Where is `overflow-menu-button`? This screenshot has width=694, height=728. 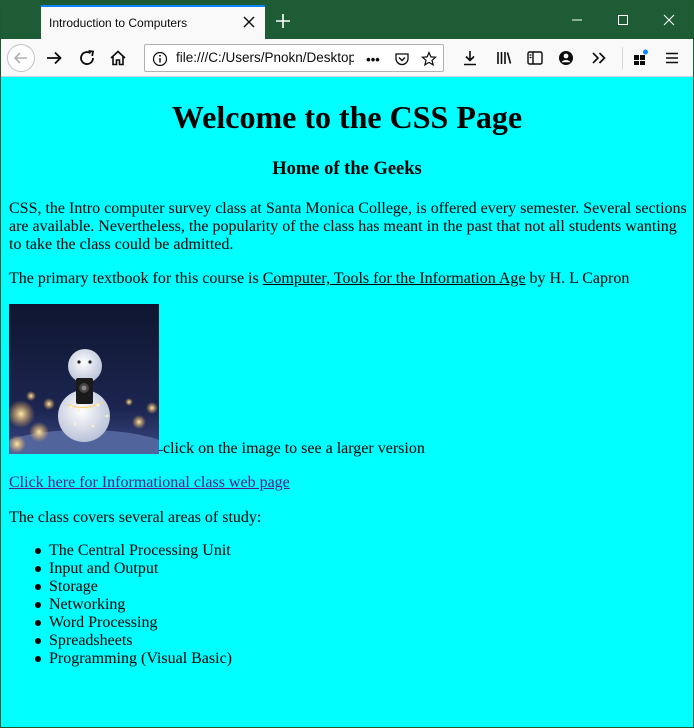 overflow-menu-button is located at coordinates (599, 58).